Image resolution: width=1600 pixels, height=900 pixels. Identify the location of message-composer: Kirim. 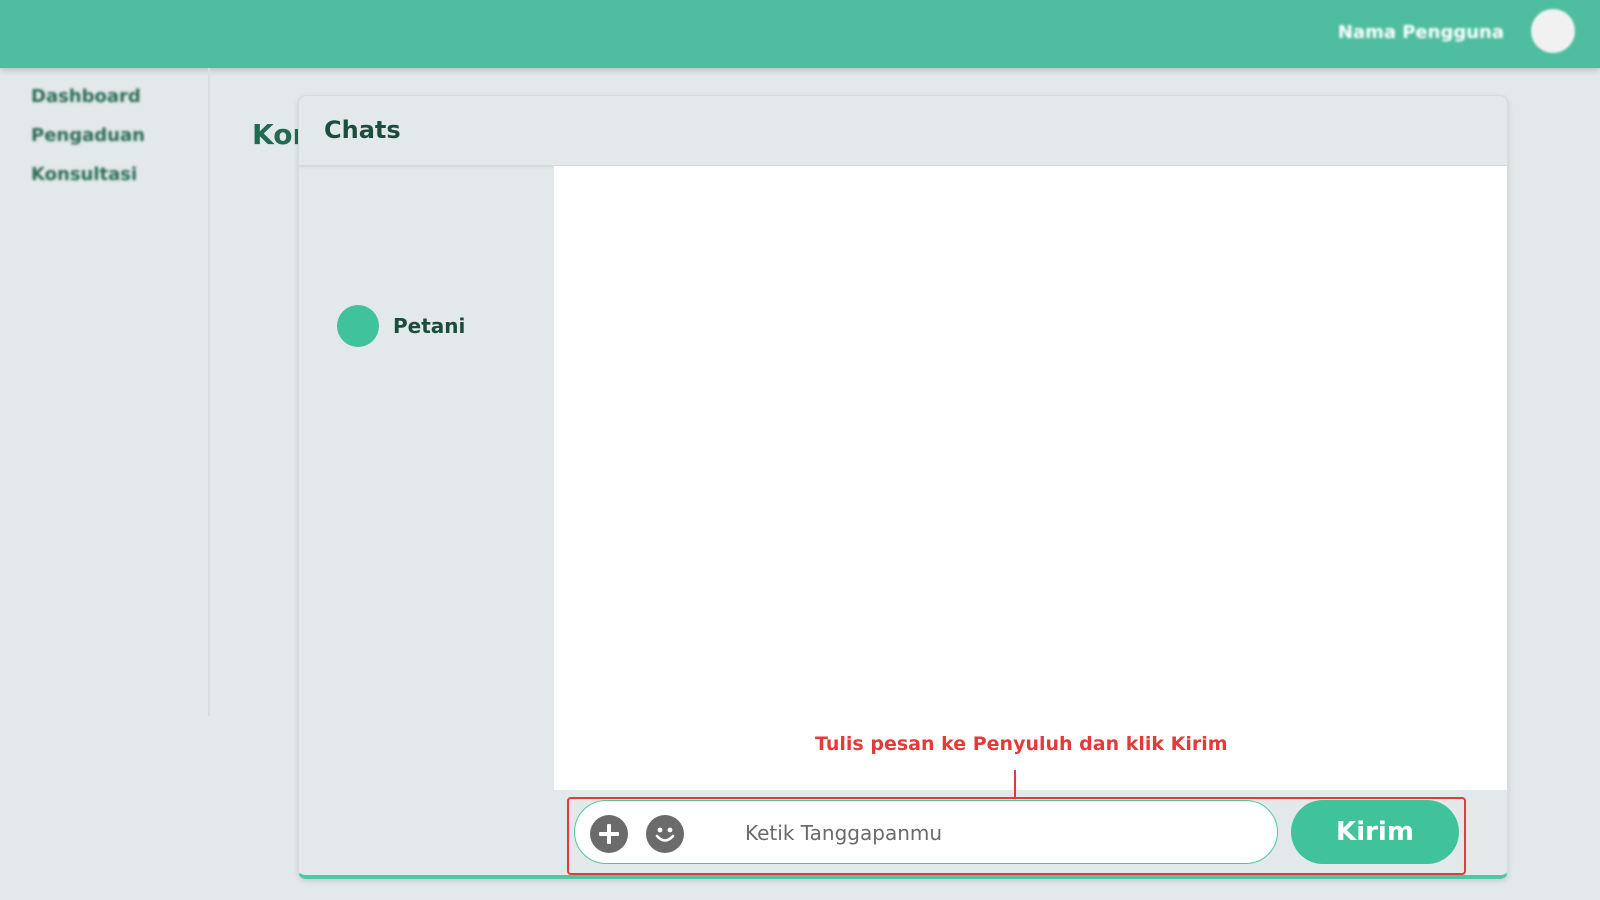
(1030, 832).